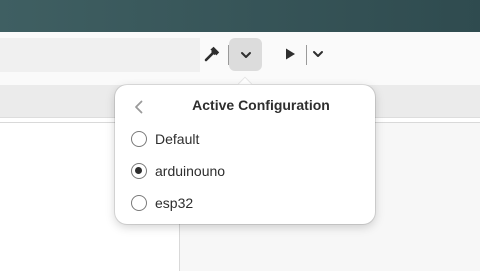 The width and height of the screenshot is (480, 271). I want to click on popover-title: Active Configuration, so click(261, 105).